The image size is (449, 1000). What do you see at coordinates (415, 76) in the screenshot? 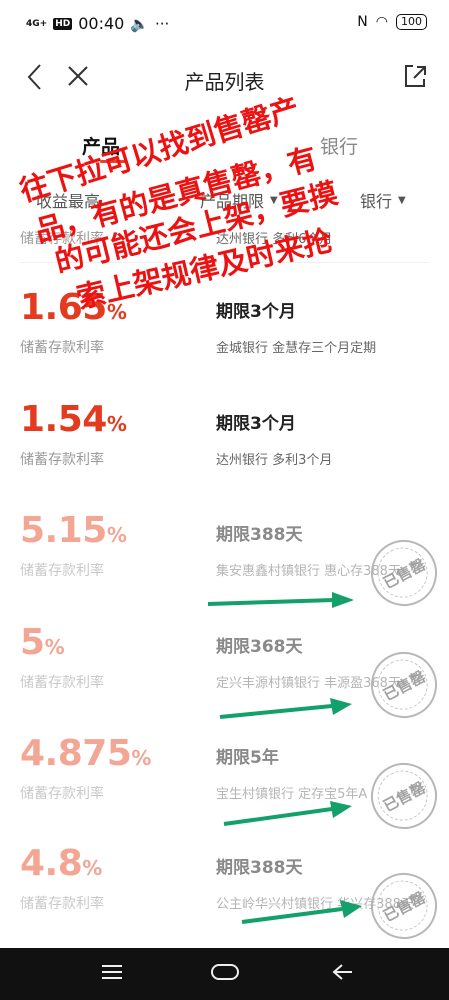
I see `share-icon` at bounding box center [415, 76].